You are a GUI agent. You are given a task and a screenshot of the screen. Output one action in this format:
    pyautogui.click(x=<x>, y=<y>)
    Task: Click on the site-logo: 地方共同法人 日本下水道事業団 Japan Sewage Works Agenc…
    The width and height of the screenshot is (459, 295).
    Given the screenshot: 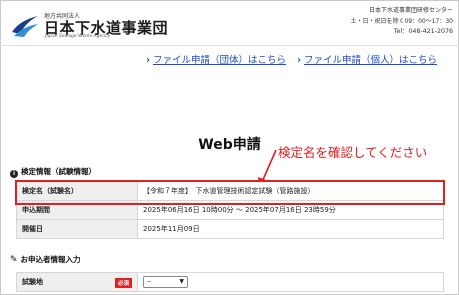 What is the action you would take?
    pyautogui.click(x=95, y=26)
    